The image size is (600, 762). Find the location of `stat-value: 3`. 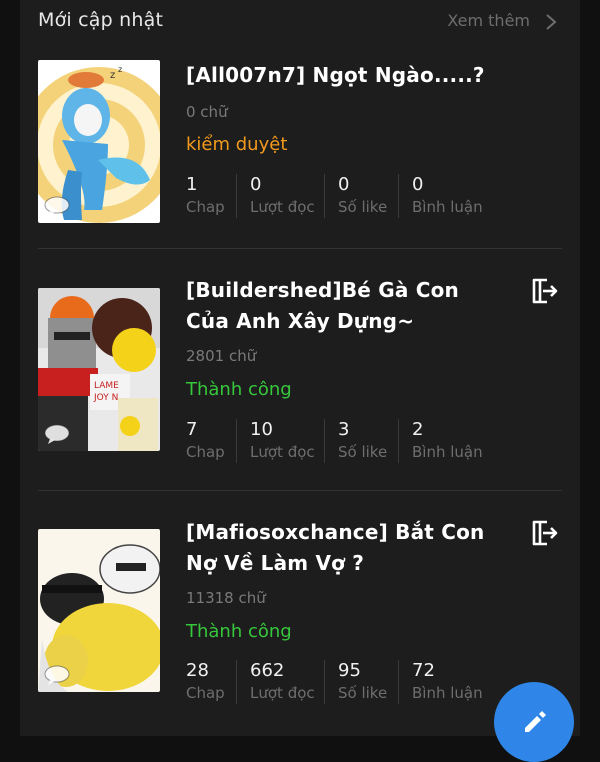

stat-value: 3 is located at coordinates (344, 429).